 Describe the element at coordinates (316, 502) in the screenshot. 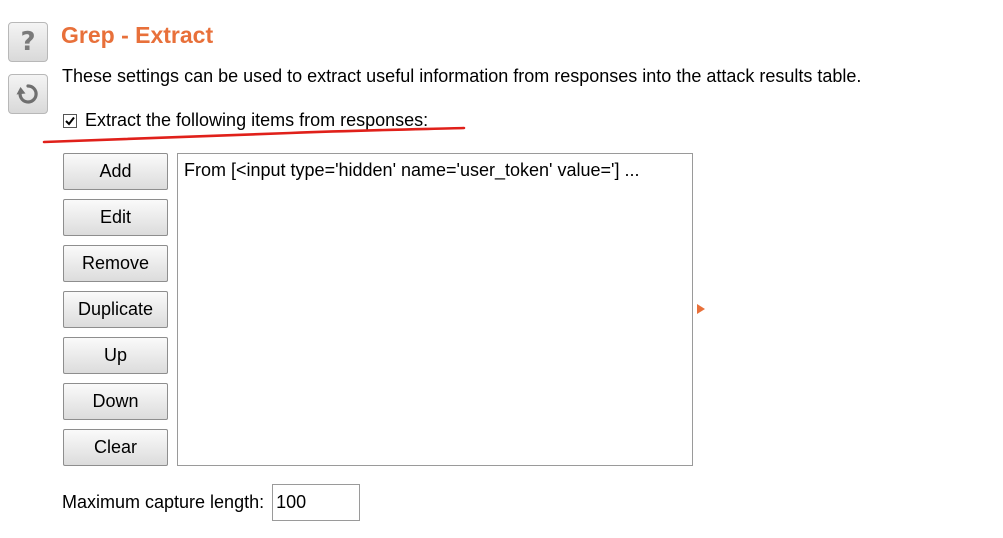

I see `capture-length-input` at that location.